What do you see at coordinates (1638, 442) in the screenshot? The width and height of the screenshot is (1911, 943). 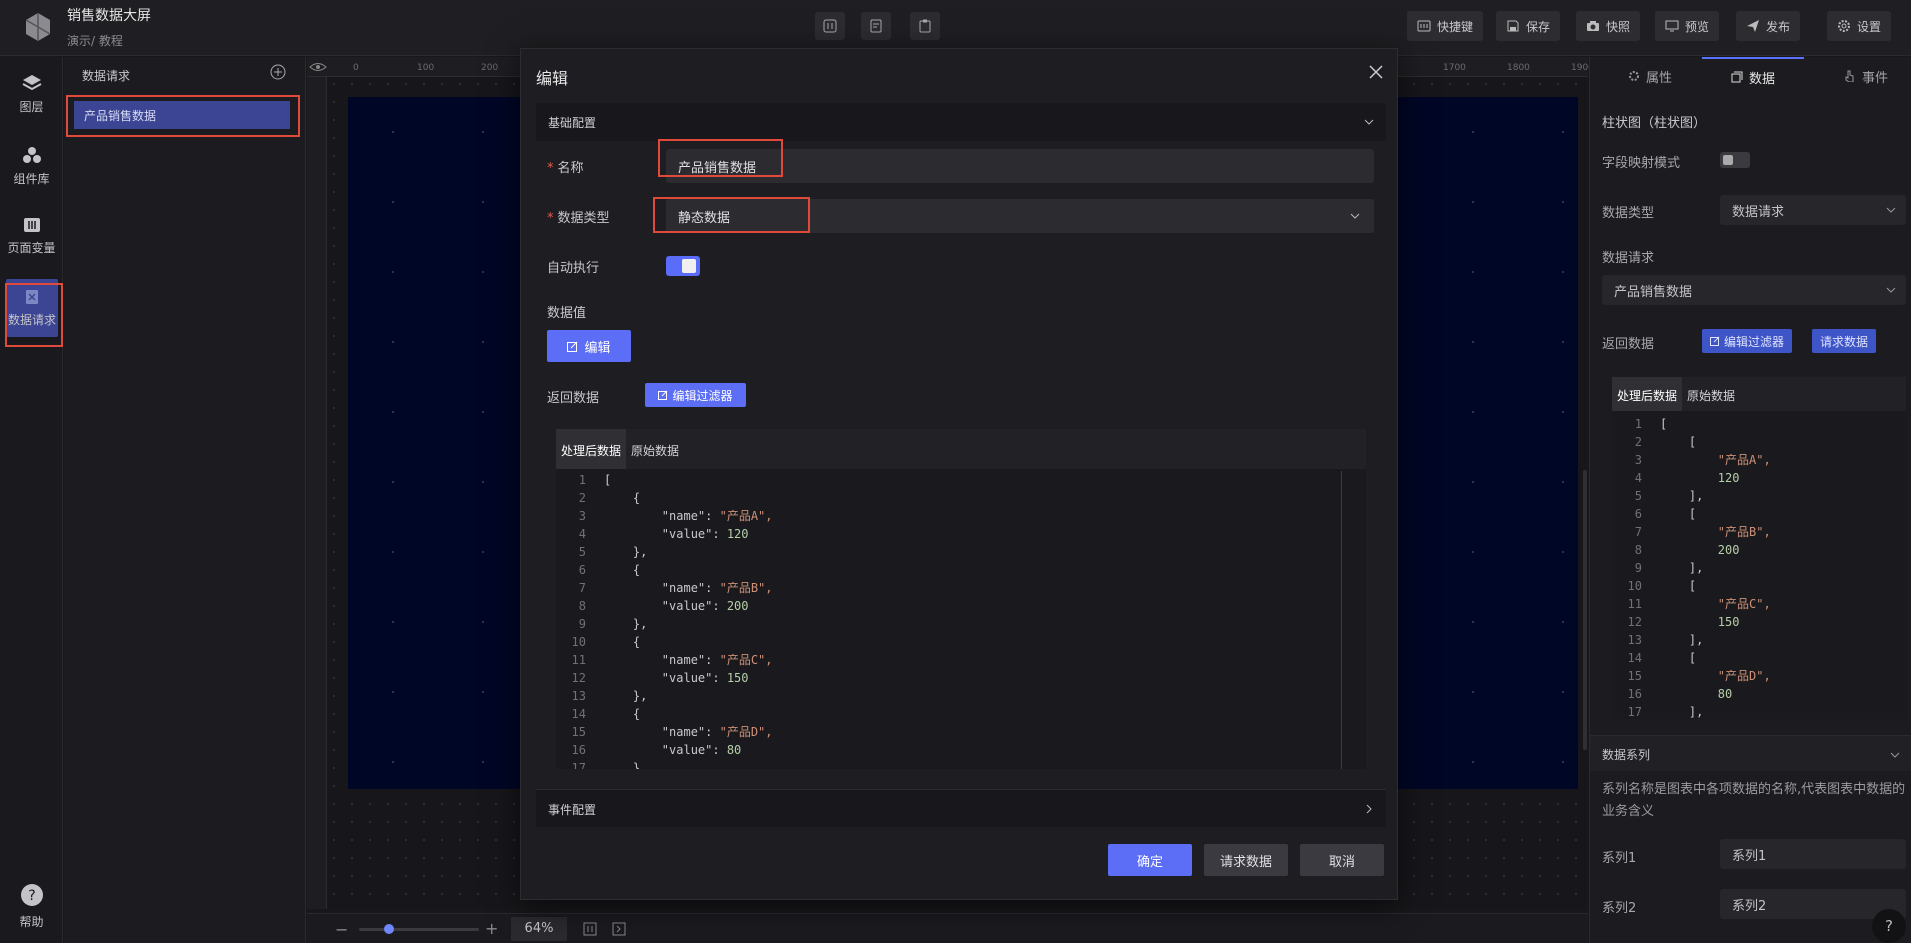 I see `line-number: 2` at bounding box center [1638, 442].